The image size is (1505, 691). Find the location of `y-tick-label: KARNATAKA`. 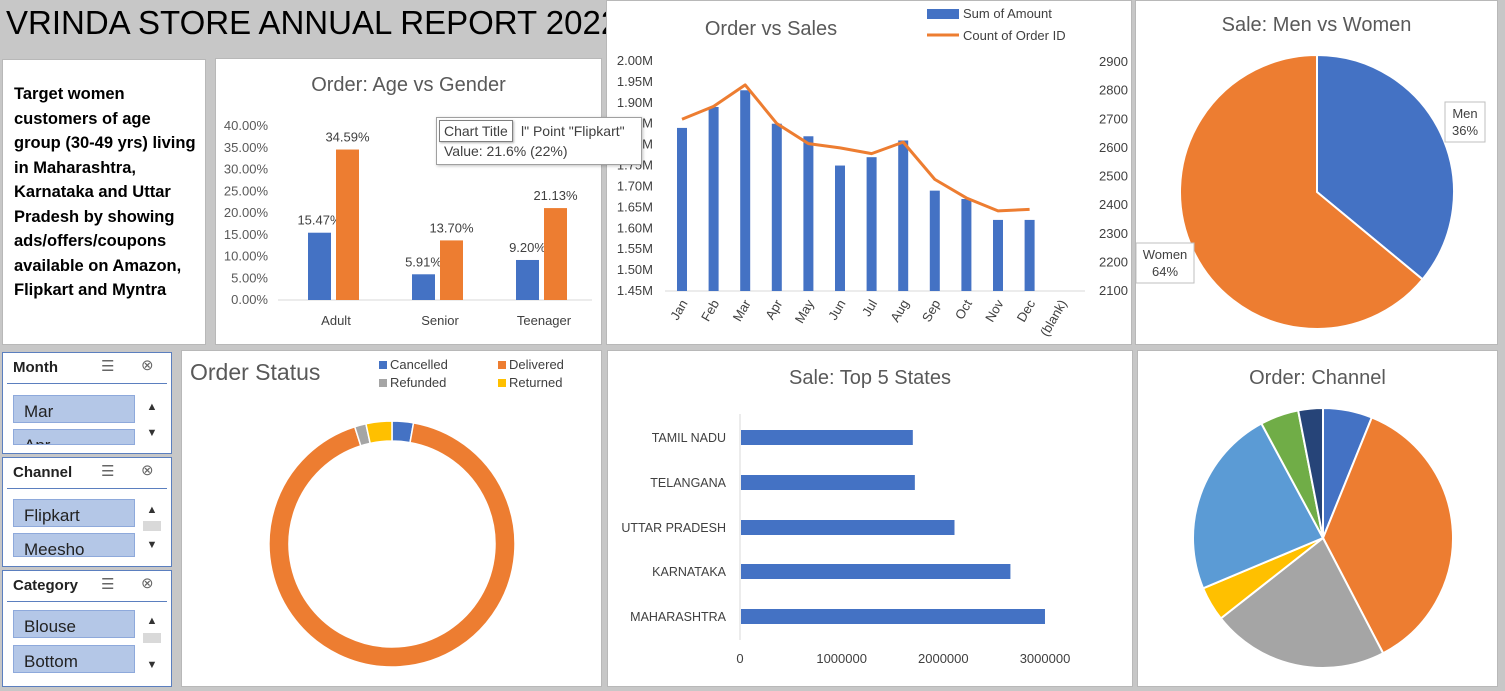

y-tick-label: KARNATAKA is located at coordinates (689, 572).